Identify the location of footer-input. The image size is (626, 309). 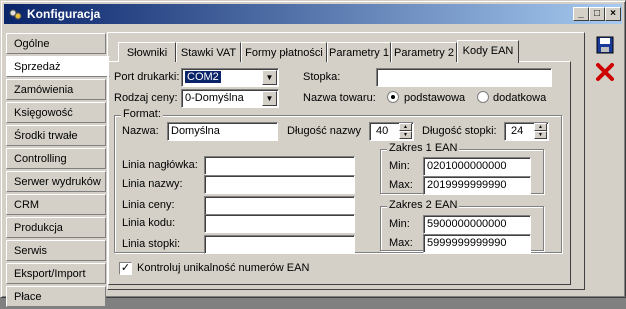
(464, 77).